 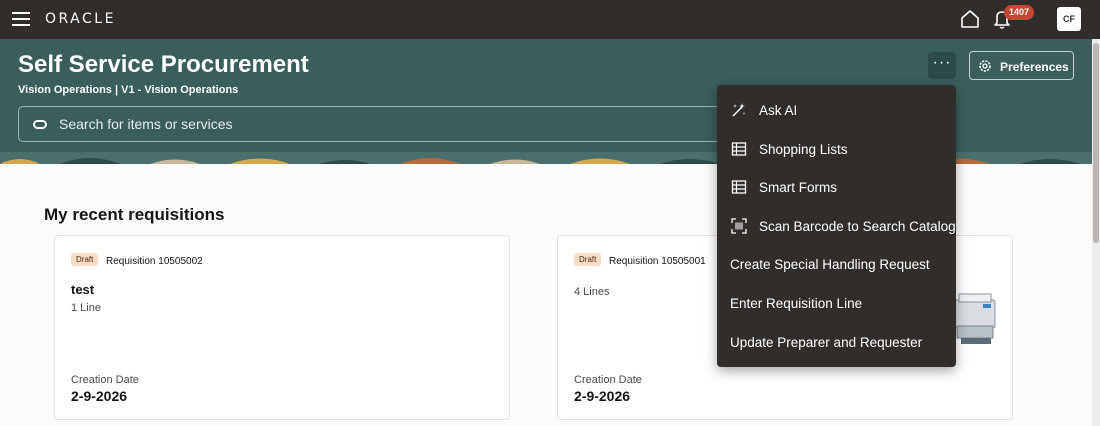 I want to click on menu-item-label: Ask AI, so click(x=778, y=110).